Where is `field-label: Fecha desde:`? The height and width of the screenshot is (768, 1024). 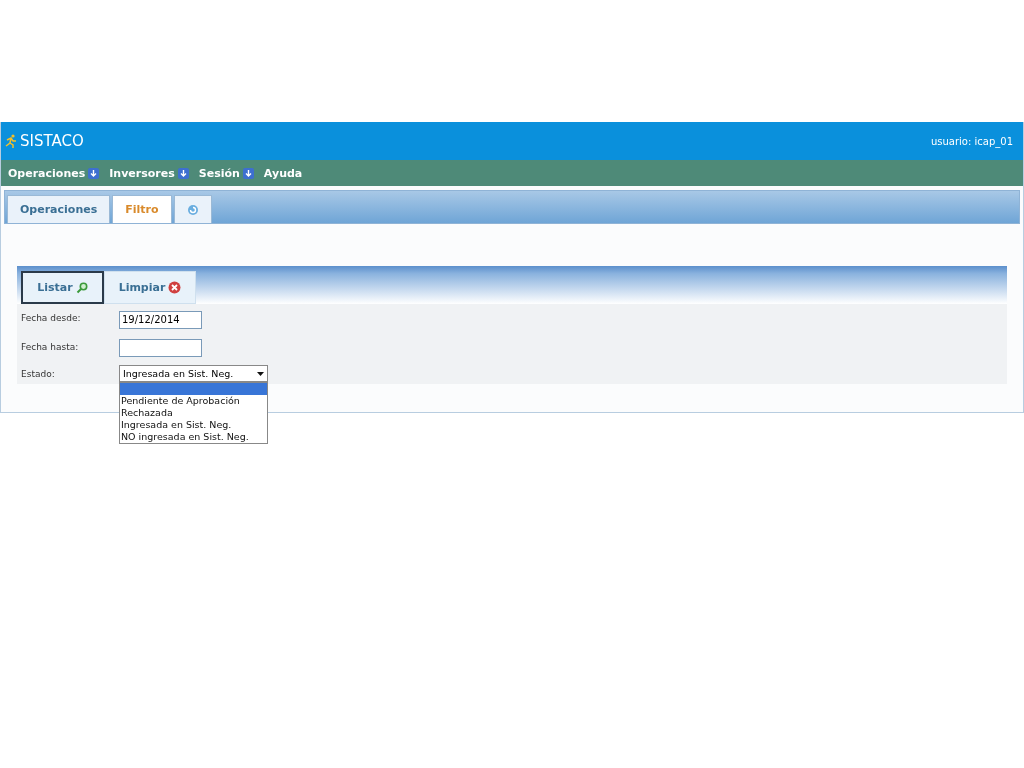 field-label: Fecha desde: is located at coordinates (51, 318).